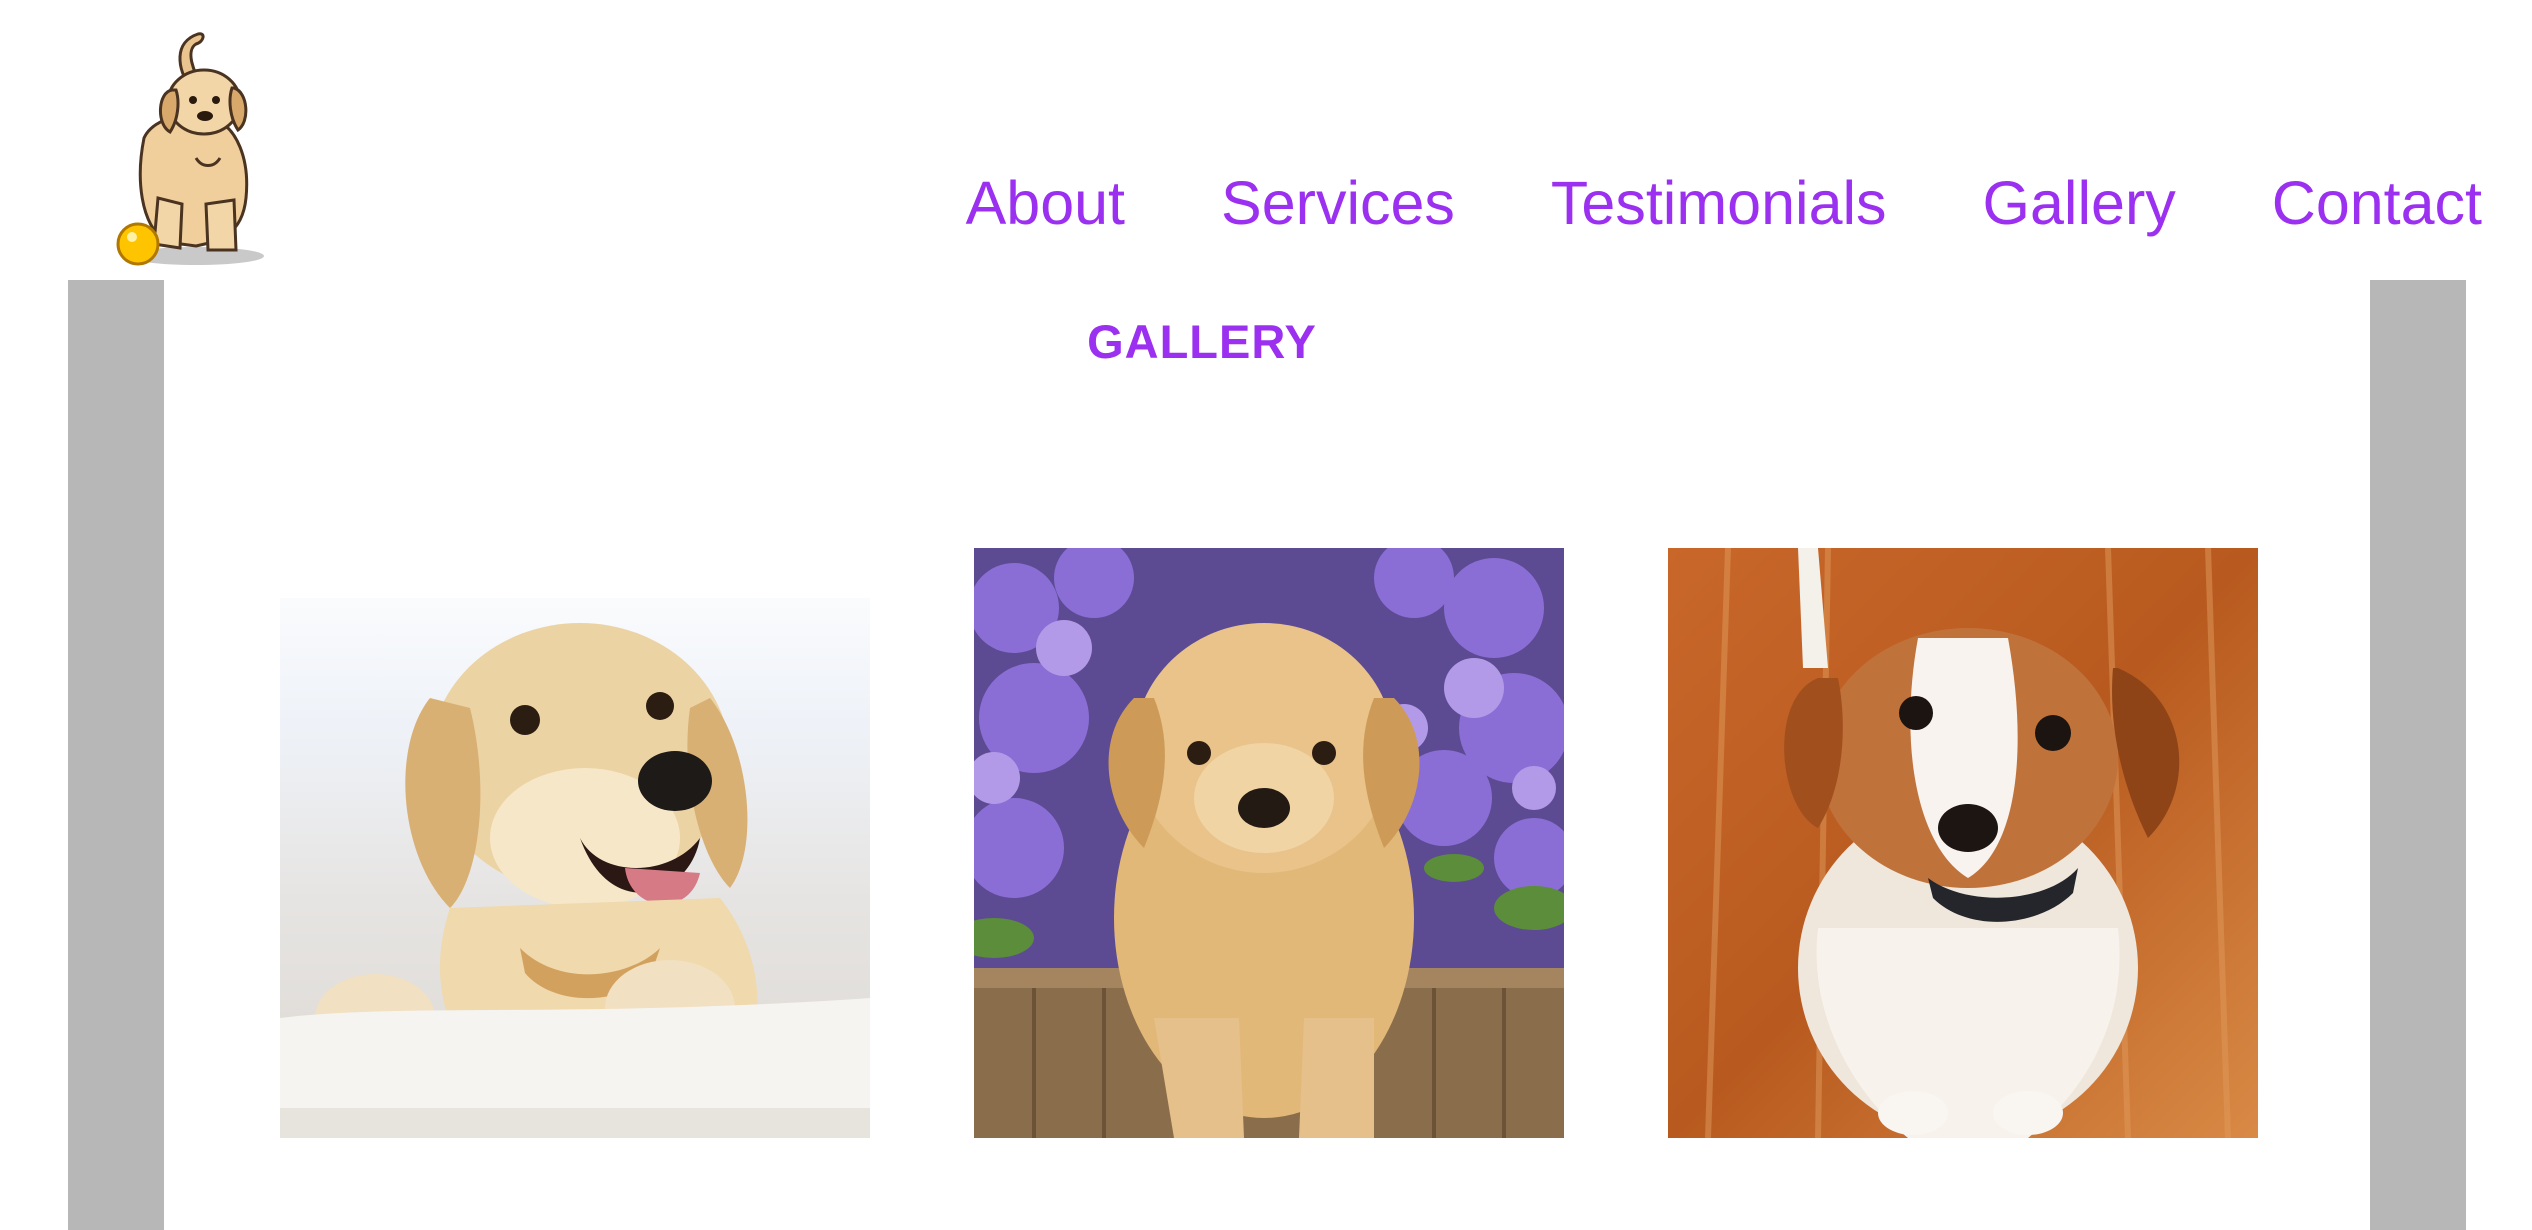 This screenshot has width=2532, height=1230. I want to click on nav-contact: Contact, so click(2377, 203).